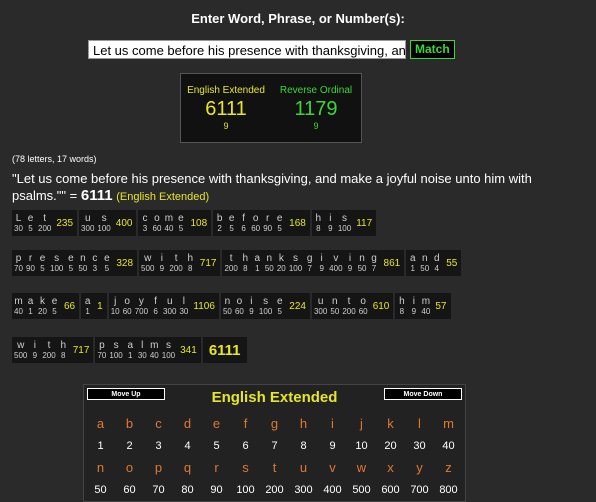 This screenshot has height=502, width=596. Describe the element at coordinates (390, 467) in the screenshot. I see `key-letter: x` at that location.